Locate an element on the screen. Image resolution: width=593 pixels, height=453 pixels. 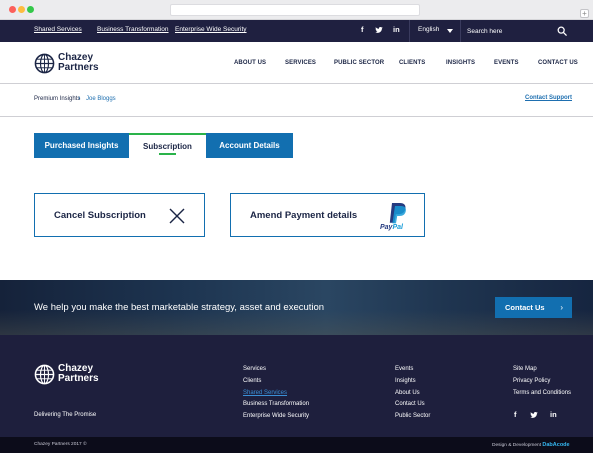
nav-about-us: ABOUT US is located at coordinates (250, 63).